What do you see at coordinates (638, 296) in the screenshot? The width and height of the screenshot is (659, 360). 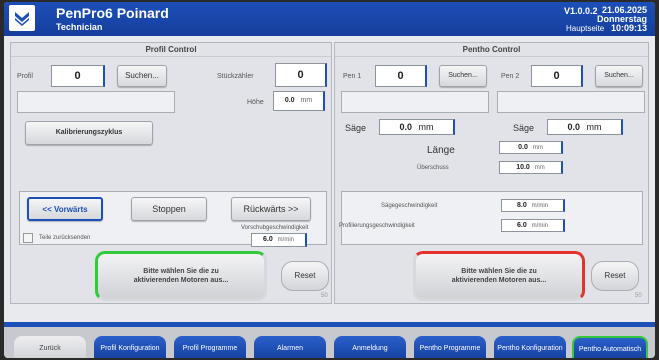 I see `pentho-reset-count: 50` at bounding box center [638, 296].